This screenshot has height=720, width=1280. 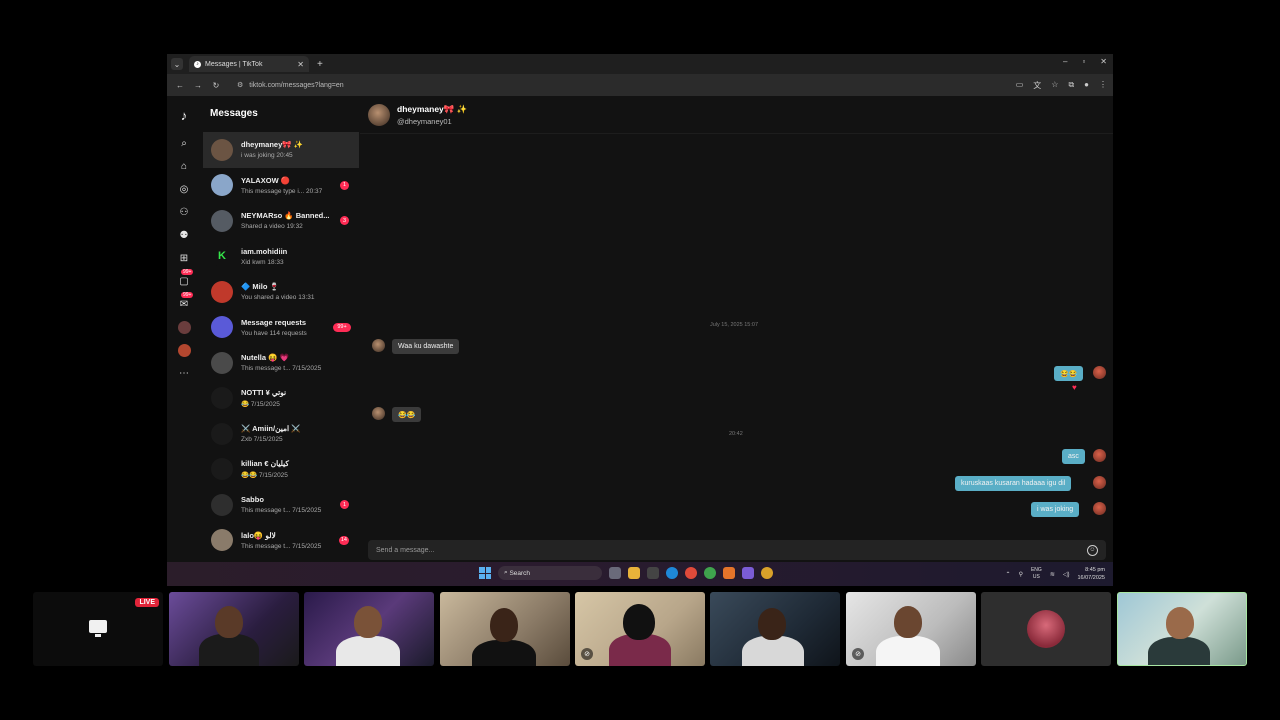 I want to click on url-input: ⚙ tiktok.com/messages?lang=en, so click(x=619, y=85).